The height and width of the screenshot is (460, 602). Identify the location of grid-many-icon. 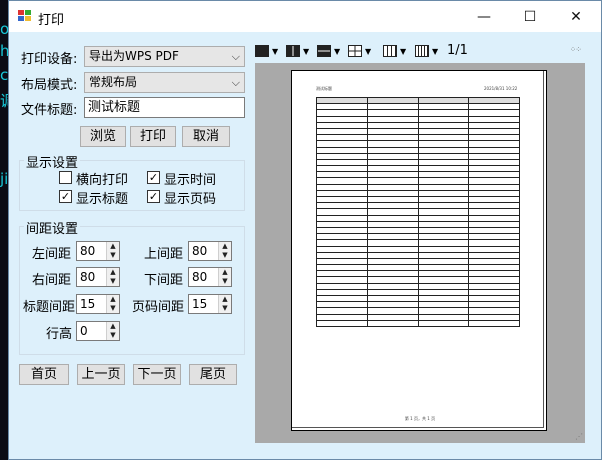
(422, 51).